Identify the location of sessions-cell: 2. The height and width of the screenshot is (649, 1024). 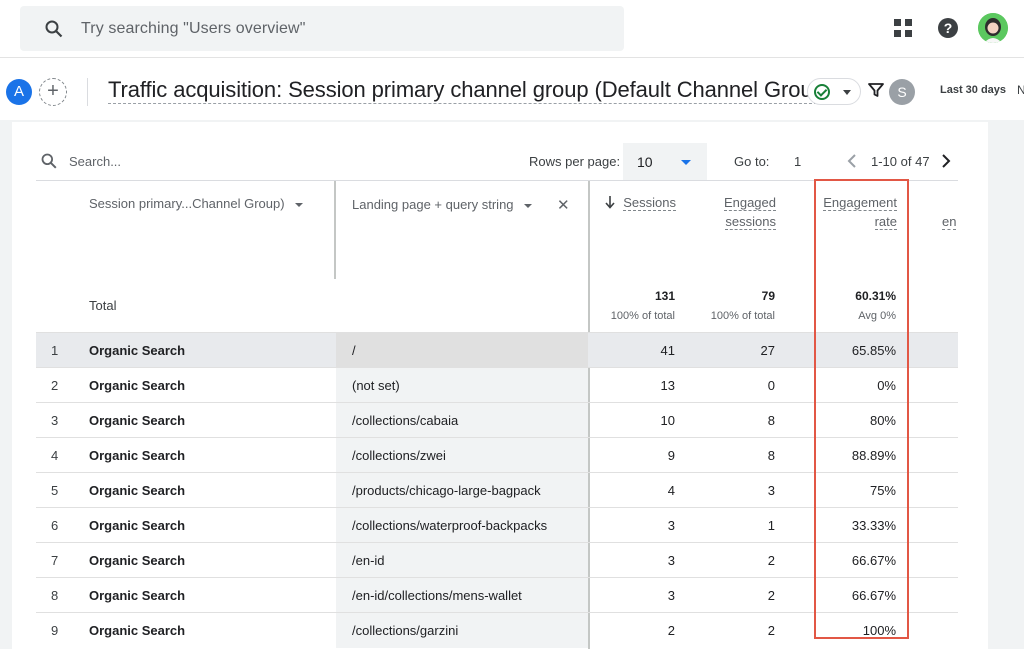
(671, 630).